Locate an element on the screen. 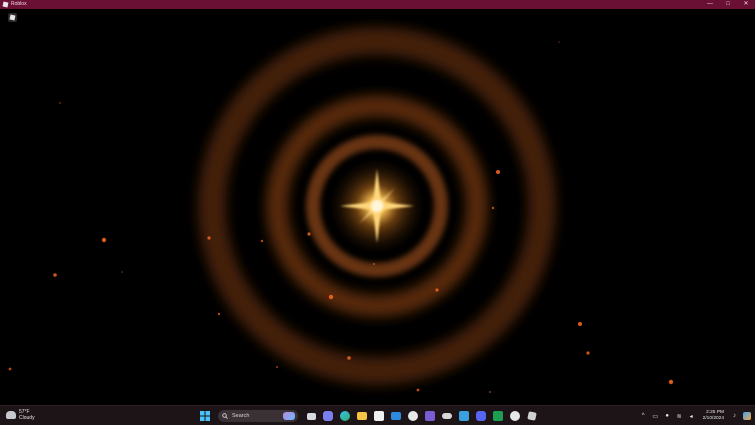 The image size is (755, 425). task-view-icon is located at coordinates (311, 416).